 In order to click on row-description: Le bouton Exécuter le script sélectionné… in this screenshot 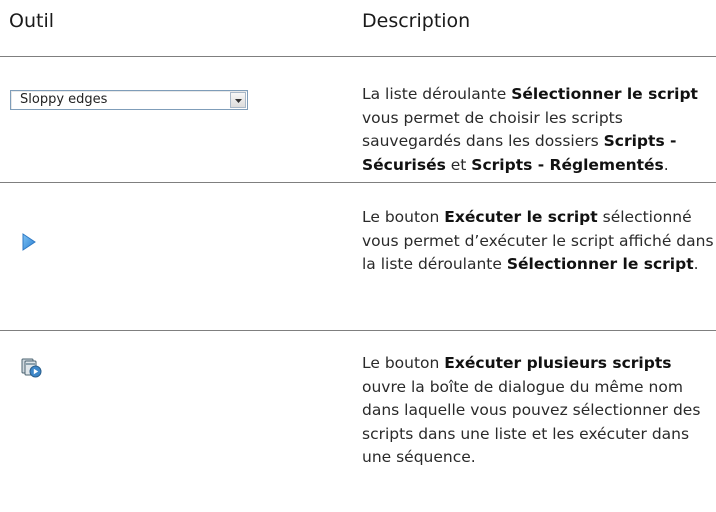, I will do `click(538, 241)`.